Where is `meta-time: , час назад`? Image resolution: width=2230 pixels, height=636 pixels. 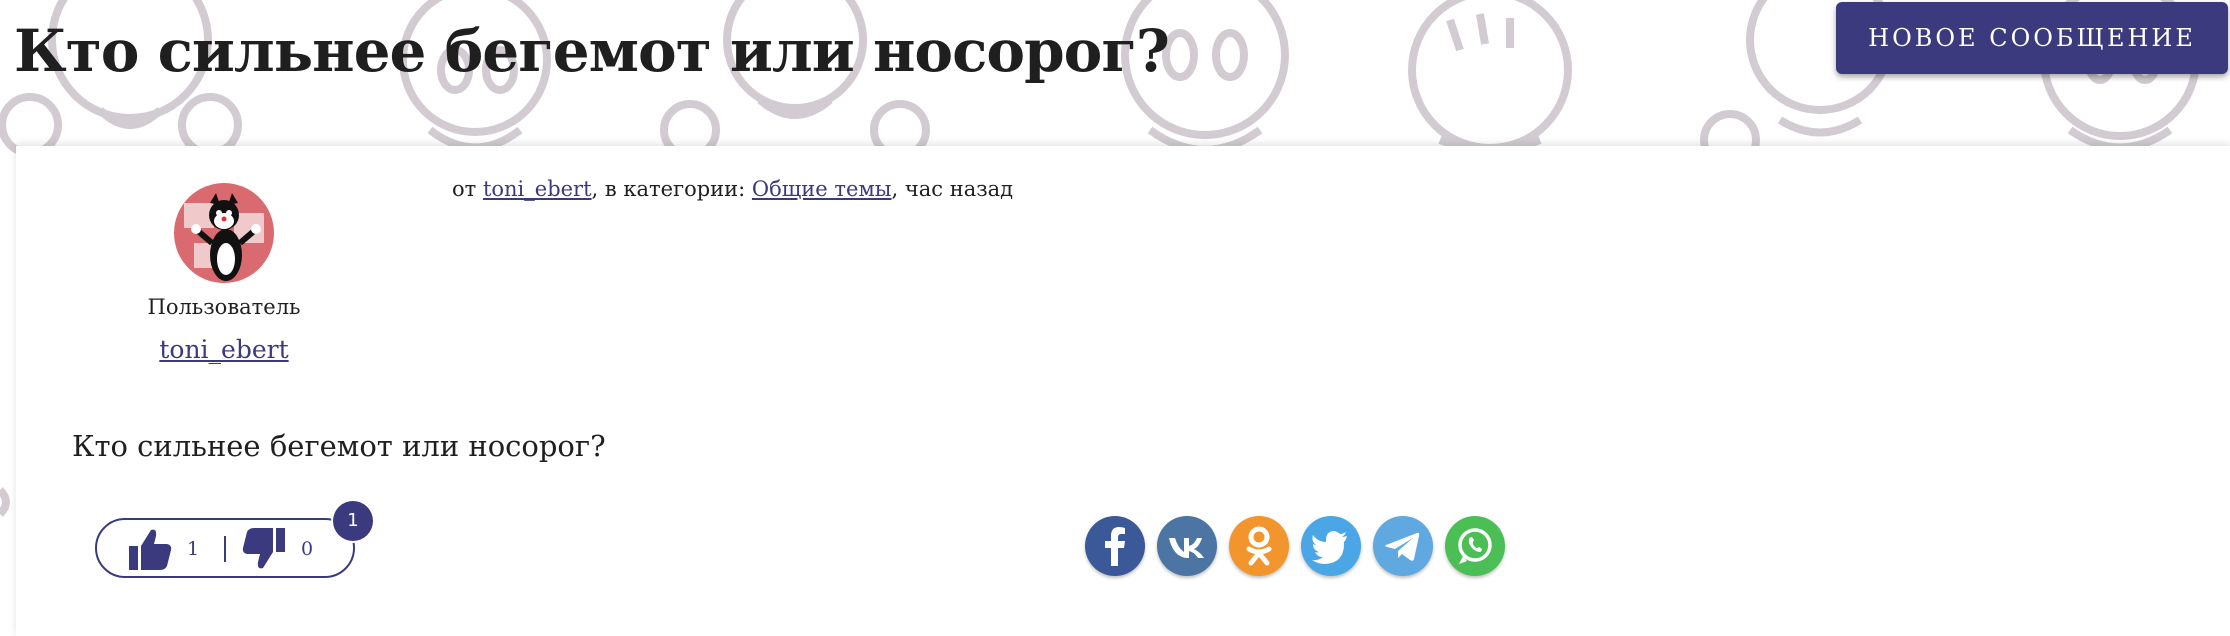
meta-time: , час назад is located at coordinates (952, 189).